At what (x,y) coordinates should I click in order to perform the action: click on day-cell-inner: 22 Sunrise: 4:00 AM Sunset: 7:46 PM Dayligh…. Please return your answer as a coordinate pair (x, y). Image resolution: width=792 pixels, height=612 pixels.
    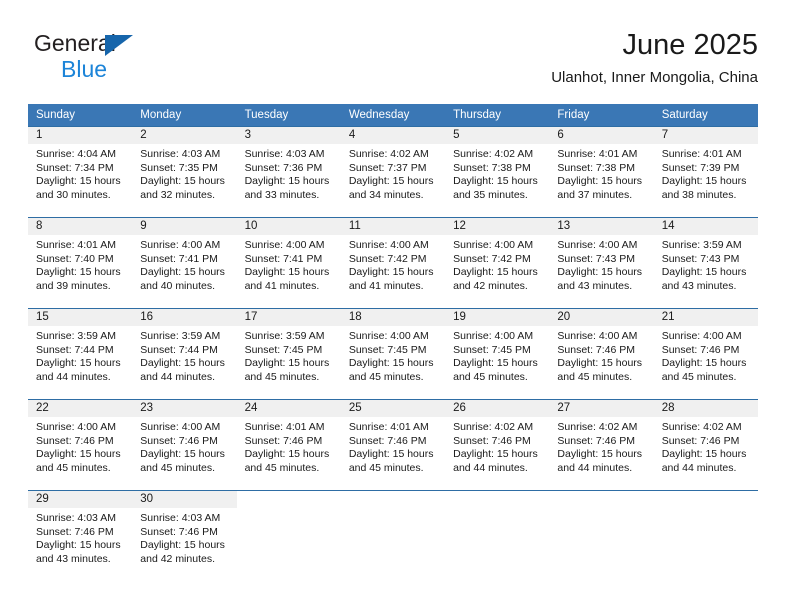
    Looking at the image, I should click on (80, 445).